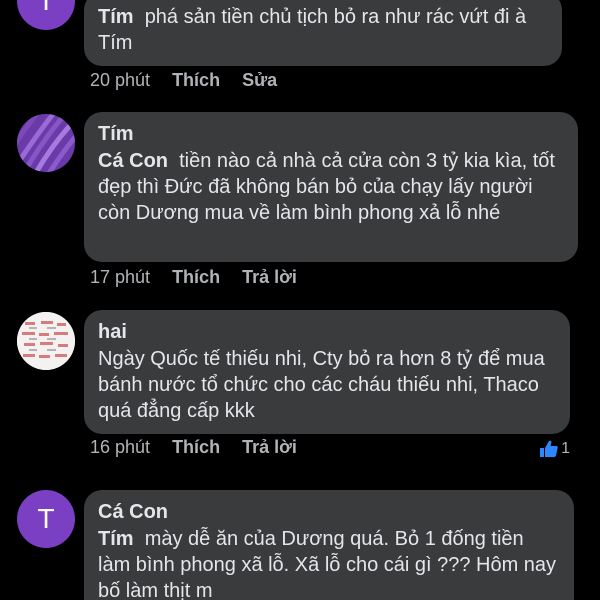  Describe the element at coordinates (331, 134) in the screenshot. I see `comment-author: Tím` at that location.